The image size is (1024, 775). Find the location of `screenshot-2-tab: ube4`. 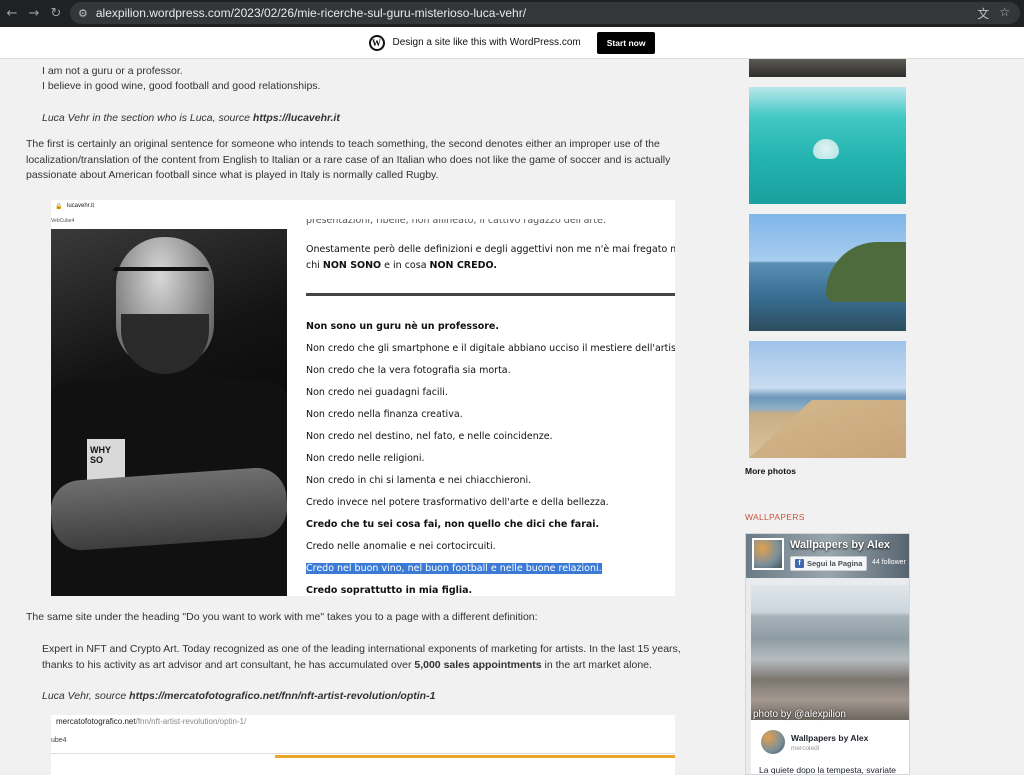

screenshot-2-tab: ube4 is located at coordinates (59, 740).